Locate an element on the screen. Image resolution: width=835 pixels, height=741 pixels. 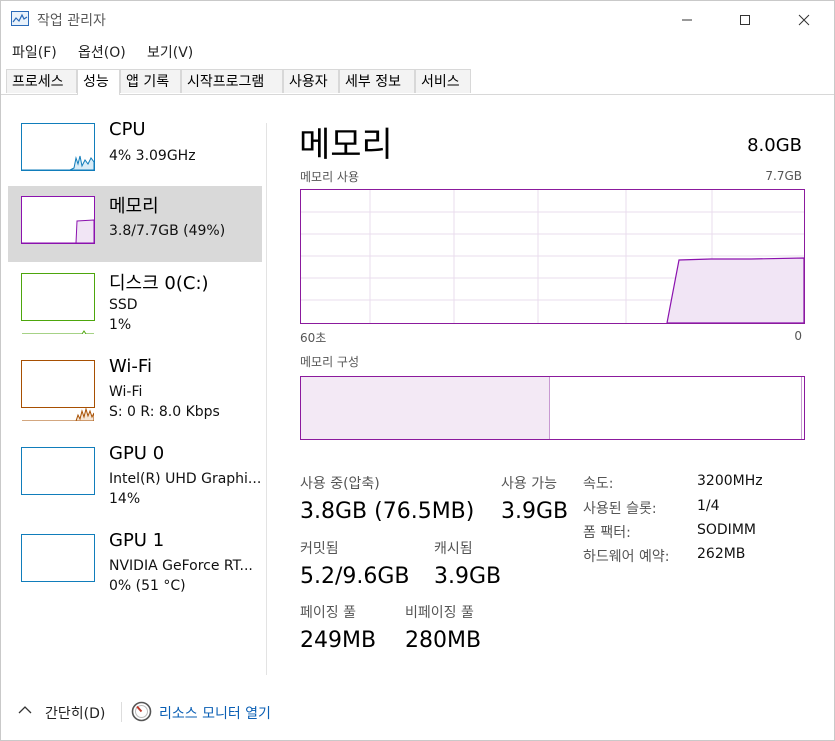
memory-usage-plot is located at coordinates (553, 257).